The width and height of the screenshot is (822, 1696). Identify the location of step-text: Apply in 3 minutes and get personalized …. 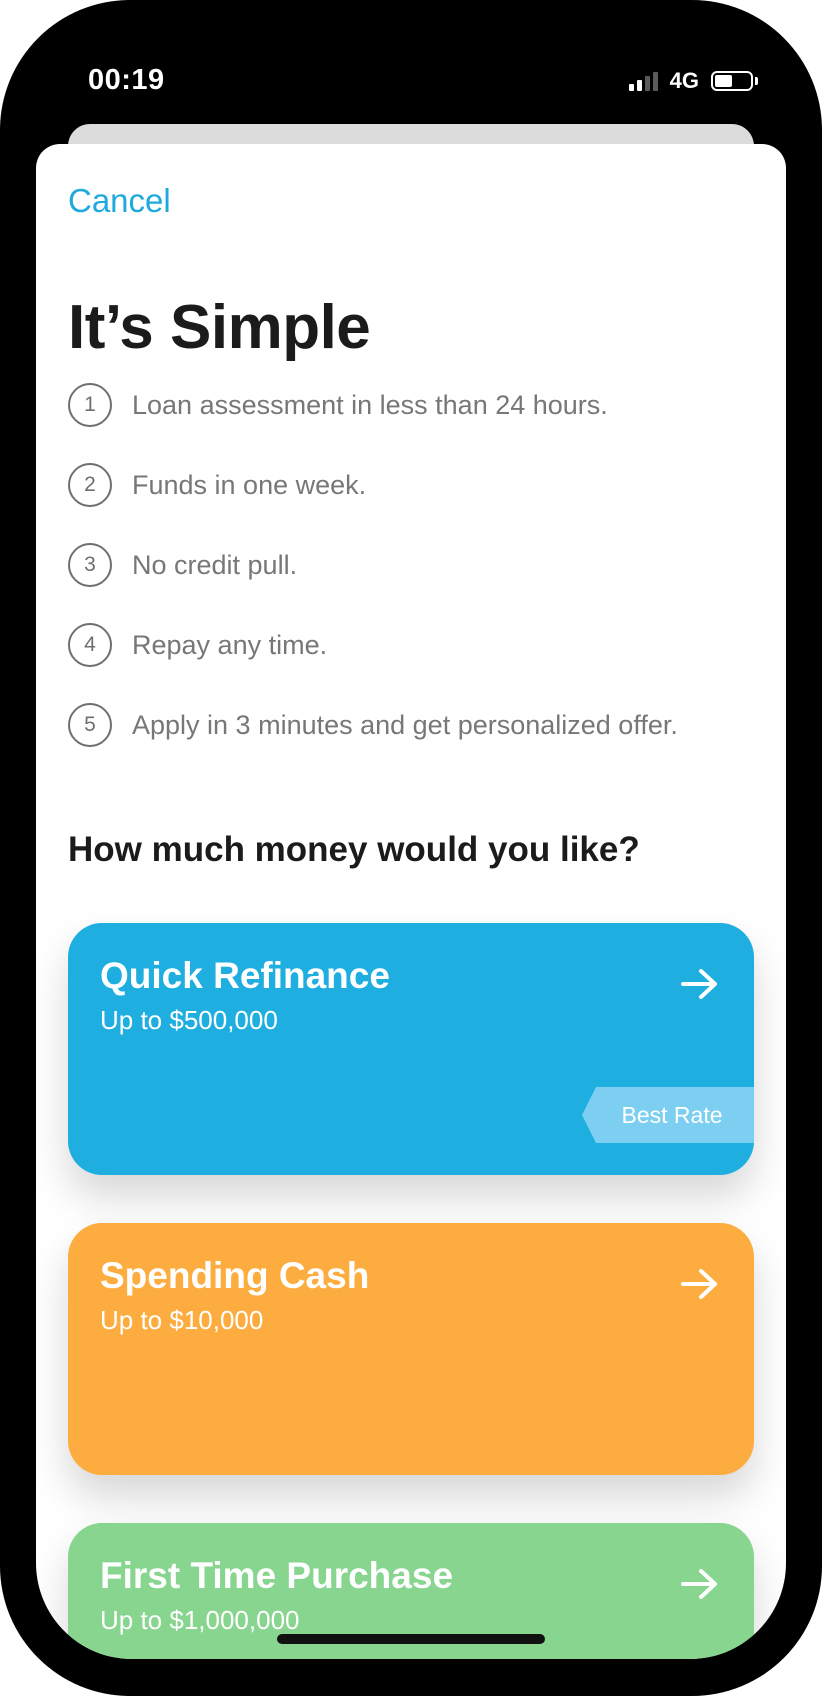
(405, 724).